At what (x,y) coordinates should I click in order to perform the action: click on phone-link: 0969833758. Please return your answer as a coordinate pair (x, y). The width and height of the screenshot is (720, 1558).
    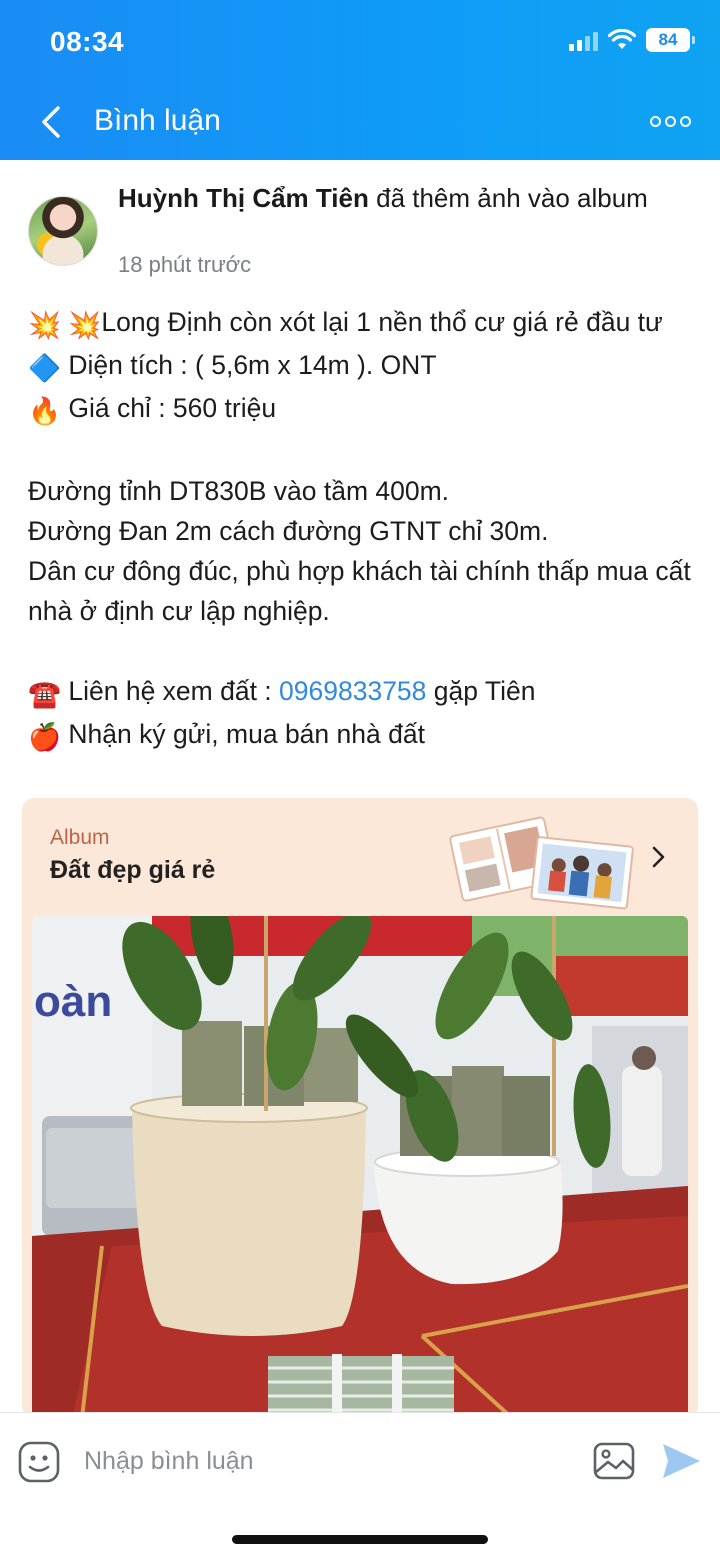
    Looking at the image, I should click on (352, 691).